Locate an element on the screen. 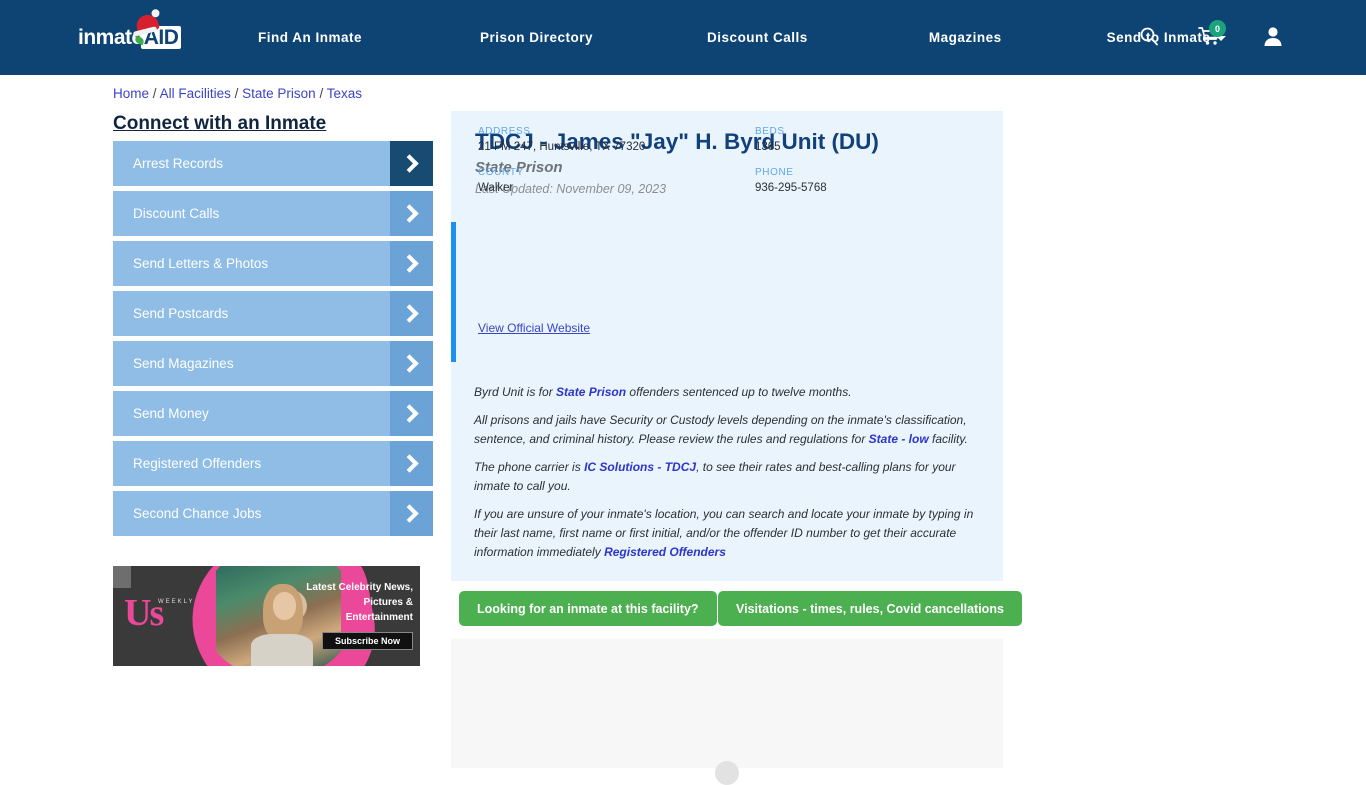 This screenshot has height=785, width=1366. facility-beds-field: BEDS 1365 is located at coordinates (770, 139).